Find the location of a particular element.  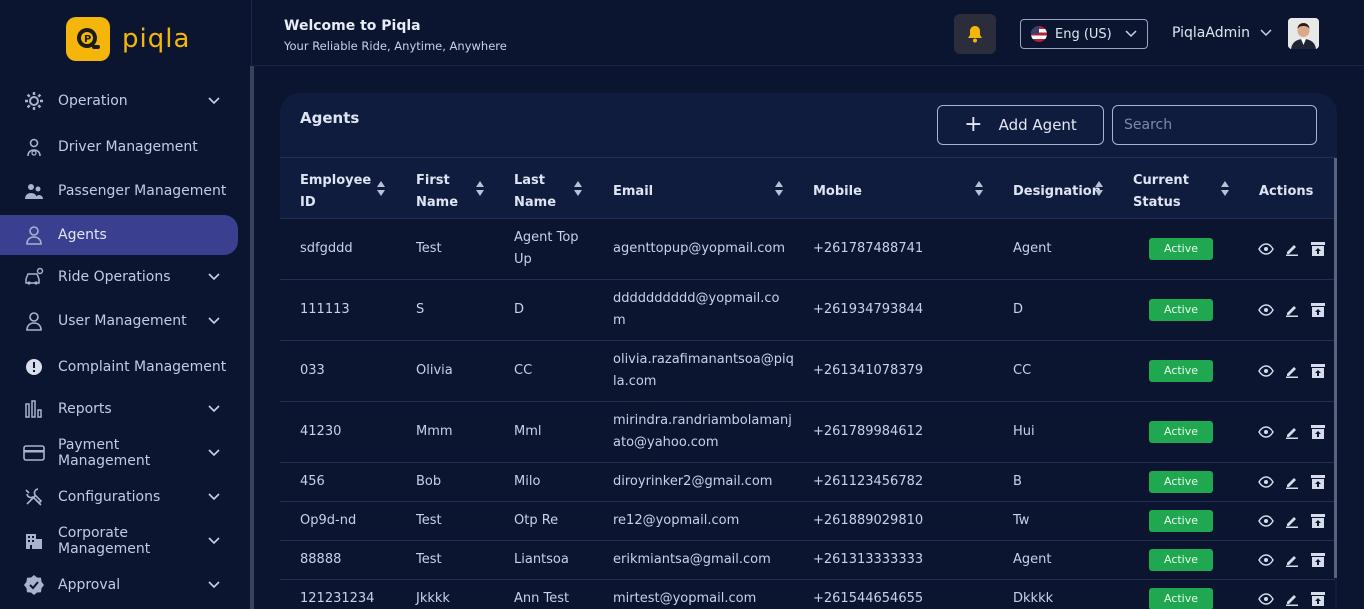

sidebar-item-passenger-management: Passenger Management is located at coordinates (119, 191).